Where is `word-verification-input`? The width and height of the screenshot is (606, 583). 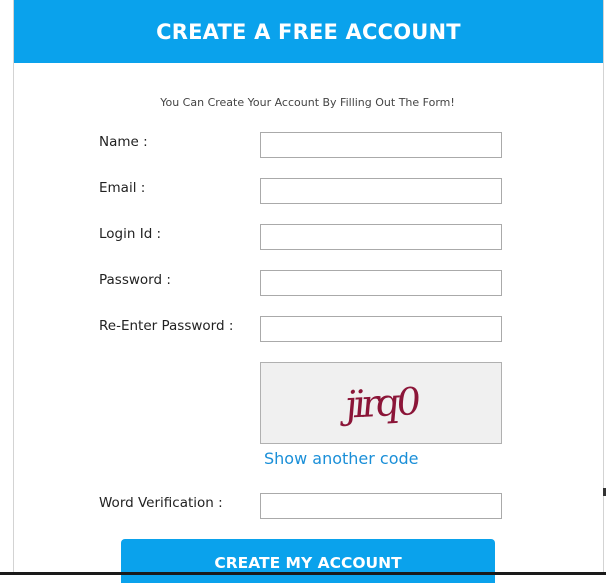
word-verification-input is located at coordinates (381, 506).